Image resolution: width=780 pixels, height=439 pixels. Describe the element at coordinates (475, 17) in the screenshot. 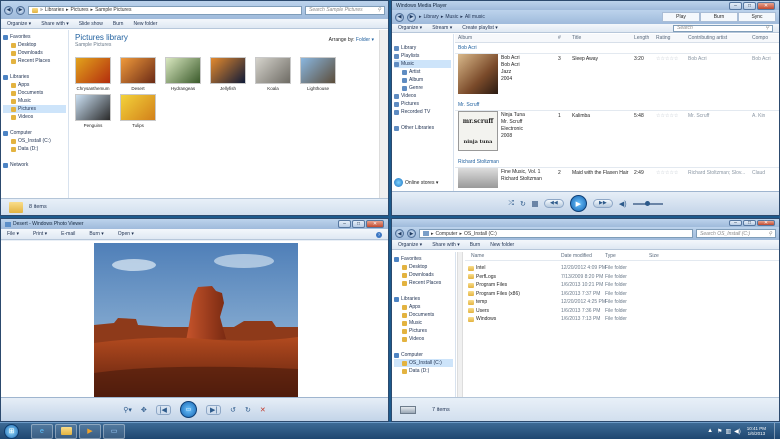

I see `breadcrumb-all-music: All music` at that location.